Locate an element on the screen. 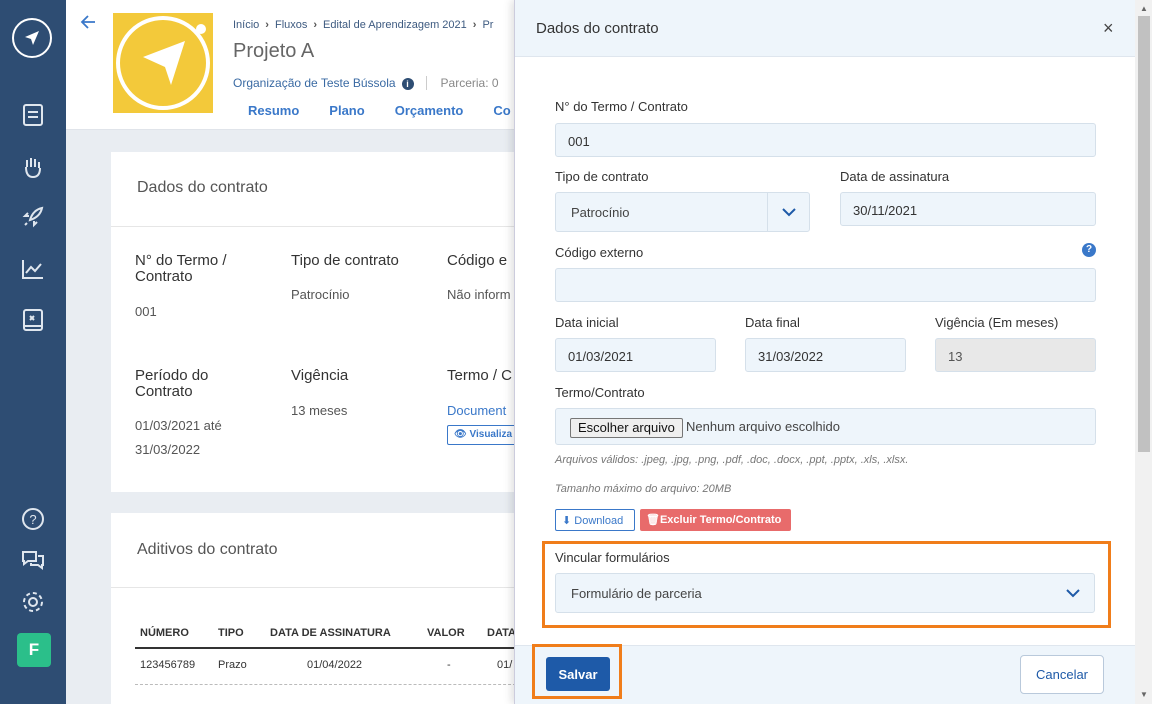  breadcrumb-edital: Edital de Aprendizagem 2021 is located at coordinates (395, 25).